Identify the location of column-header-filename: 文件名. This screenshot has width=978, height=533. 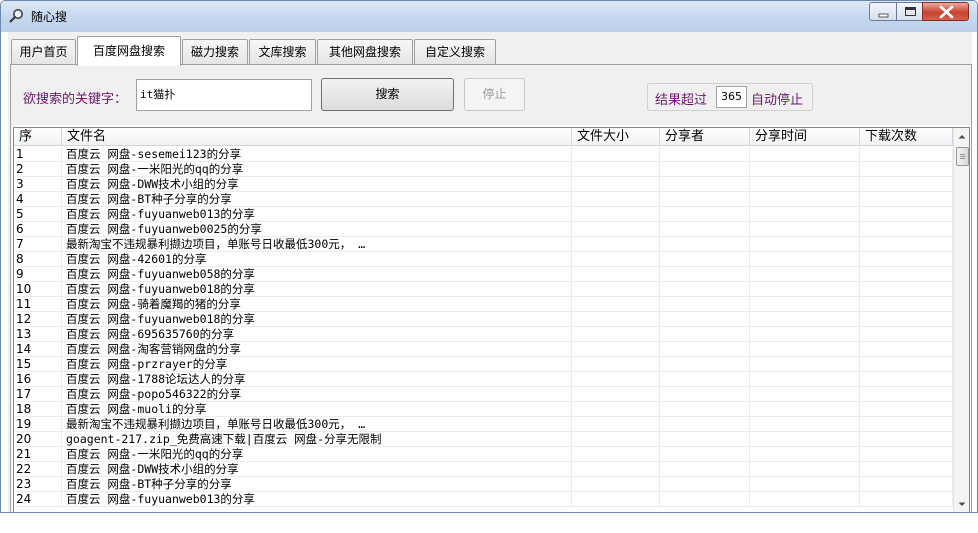
(317, 137).